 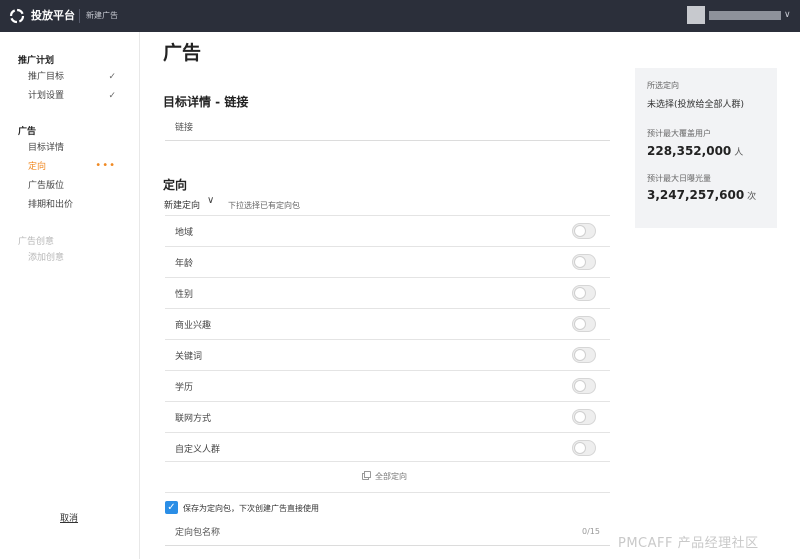 I want to click on sidebar-item-plan-settings: 计划设置 ✓, so click(x=72, y=96).